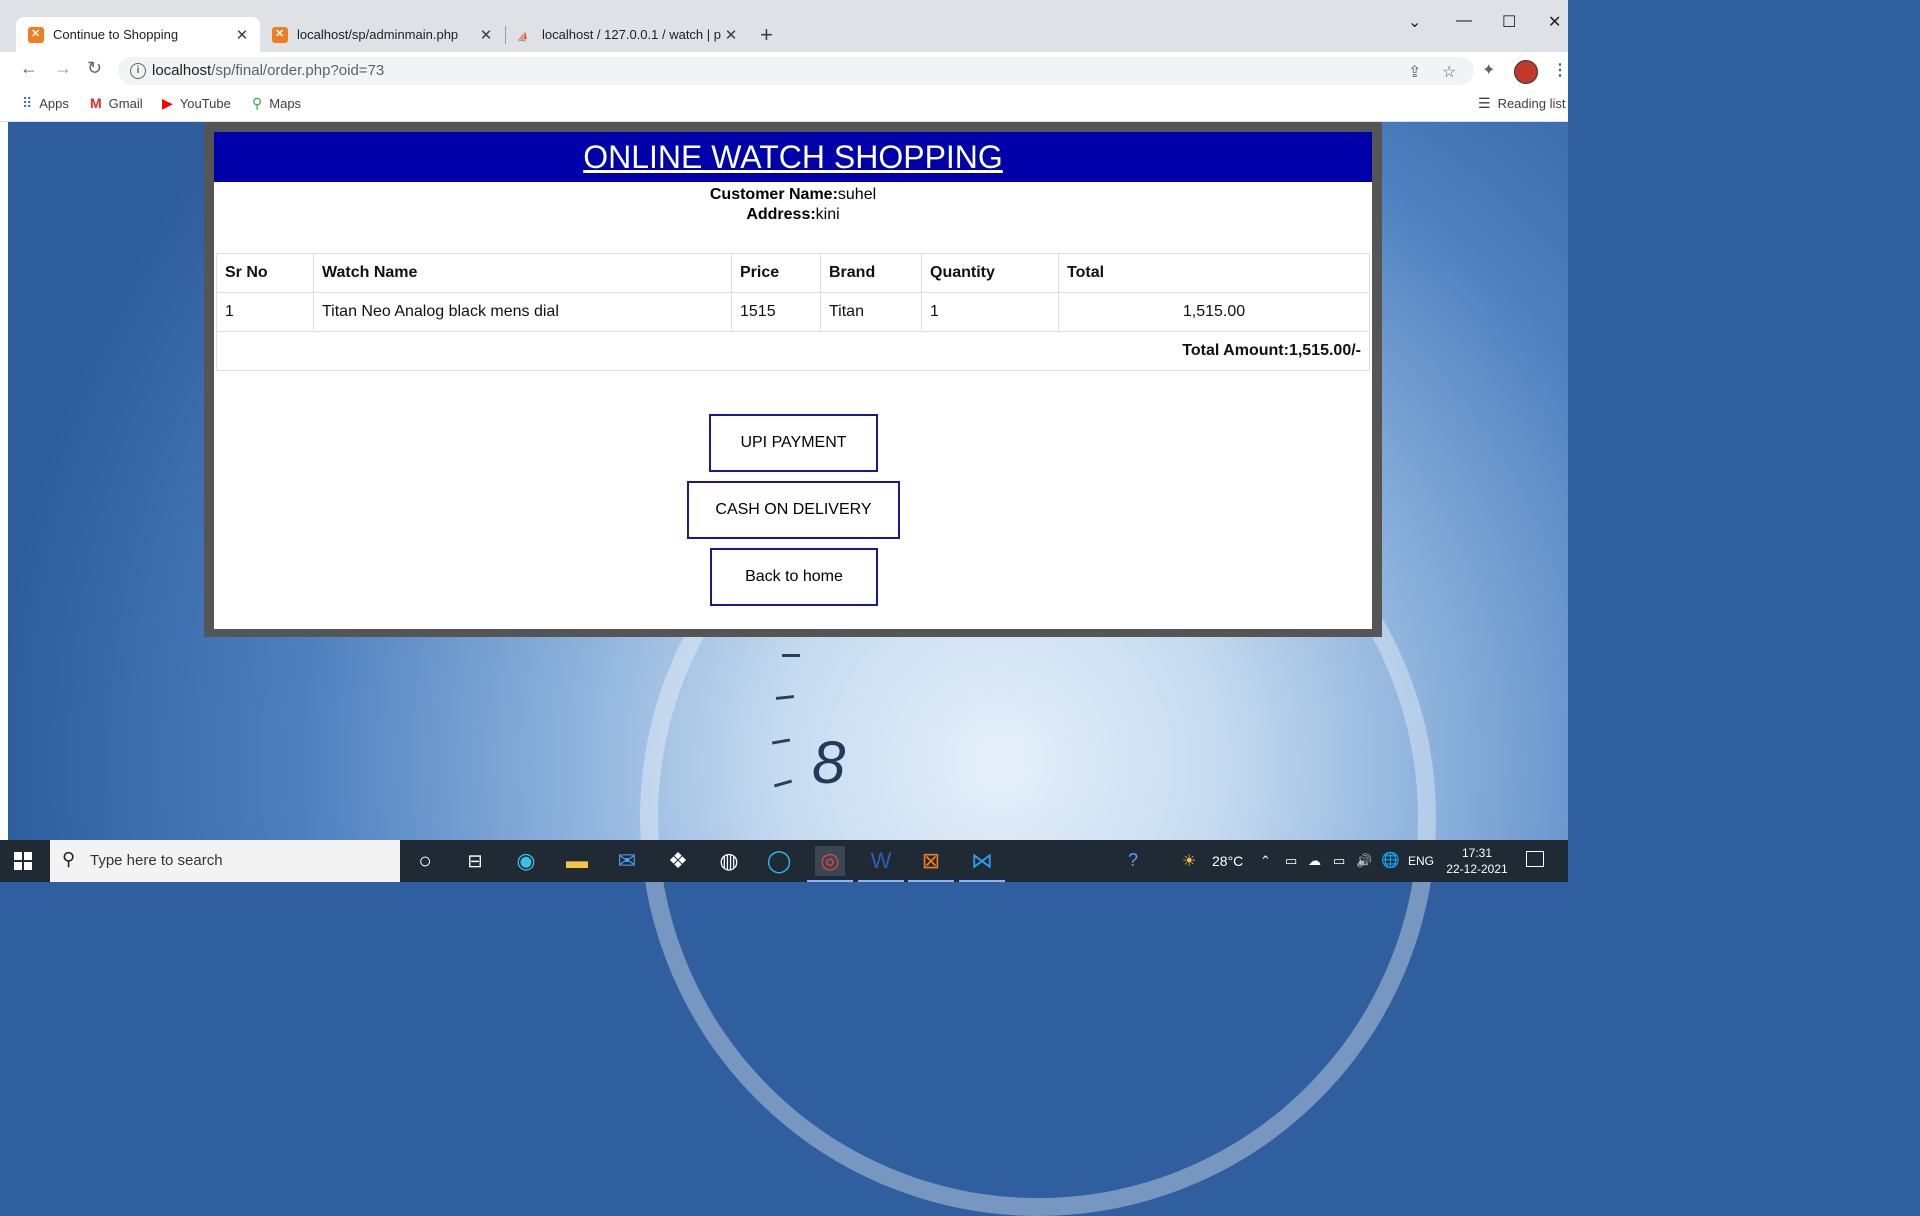 Image resolution: width=1920 pixels, height=1216 pixels. I want to click on language-indicator: ENG, so click(1421, 861).